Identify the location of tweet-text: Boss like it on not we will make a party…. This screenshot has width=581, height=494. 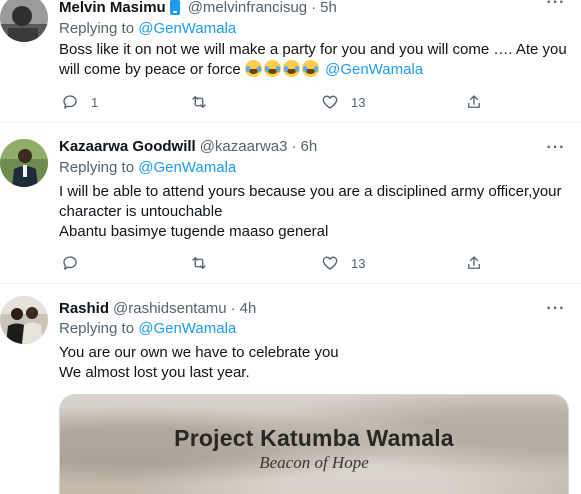
(314, 60).